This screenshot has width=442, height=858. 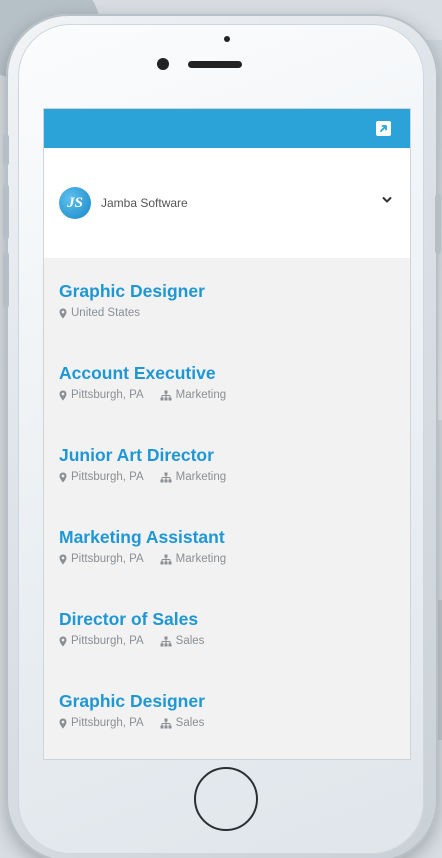 I want to click on external-link-icon, so click(x=383, y=128).